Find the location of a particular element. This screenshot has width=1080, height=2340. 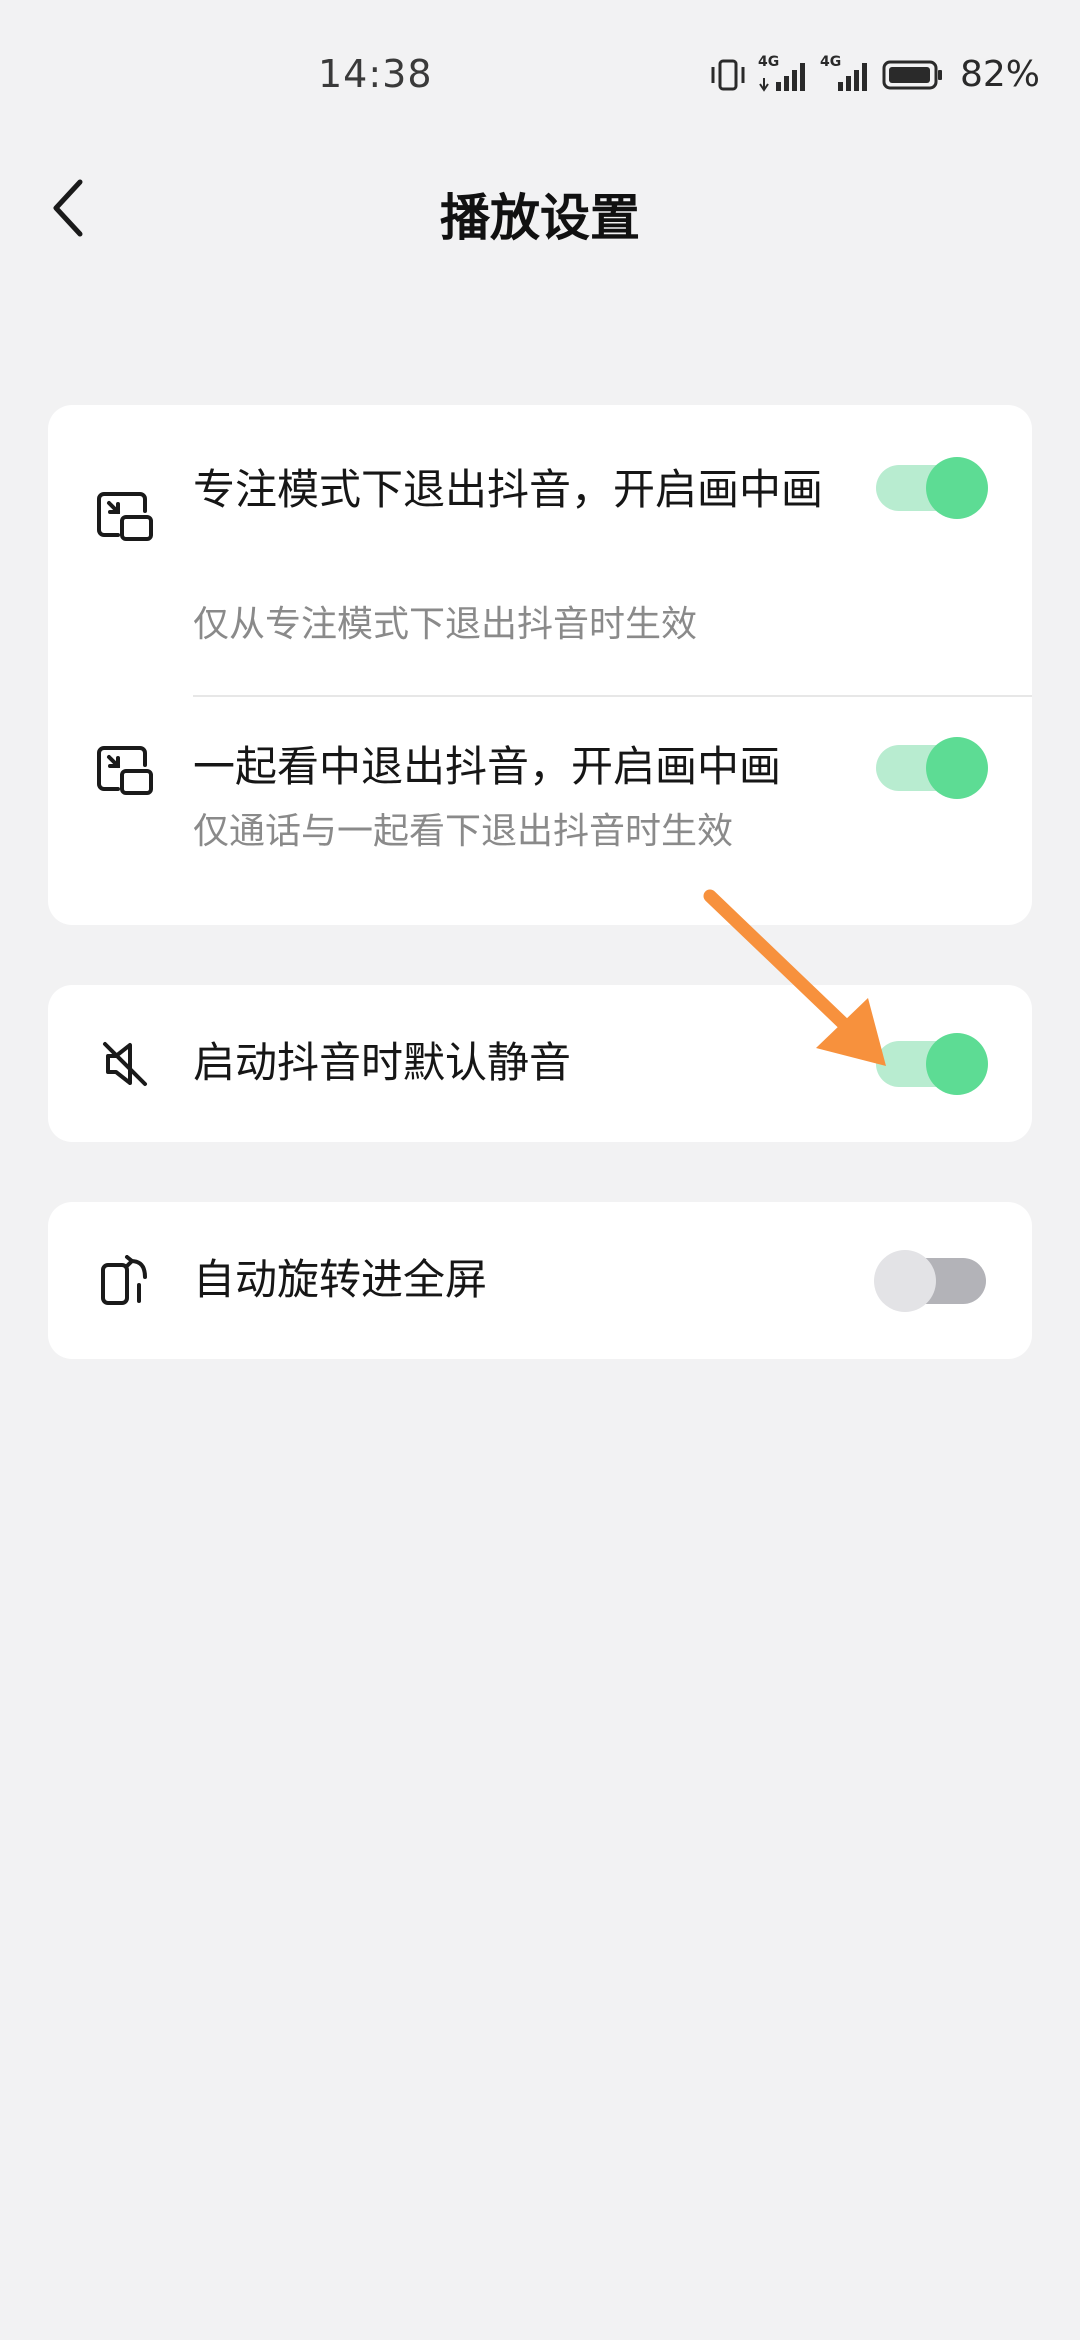

mute-on-launch-toggle is located at coordinates (932, 1064).